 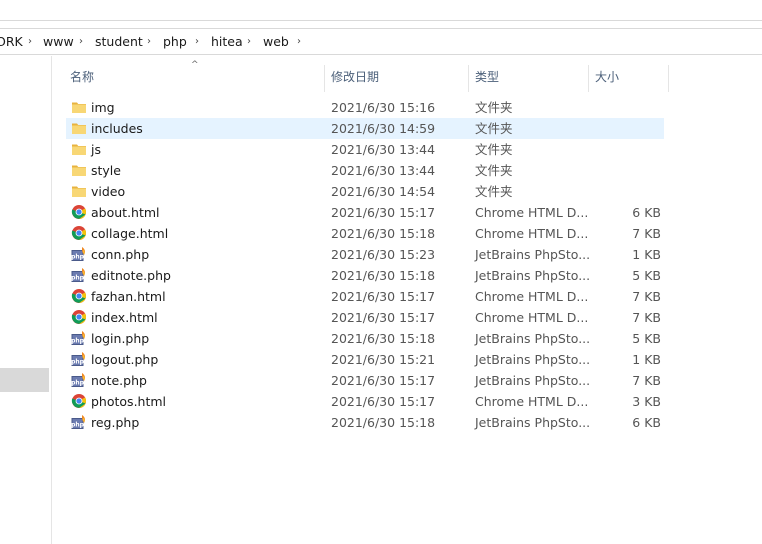 What do you see at coordinates (58, 41) in the screenshot?
I see `breadcrumb-item: www` at bounding box center [58, 41].